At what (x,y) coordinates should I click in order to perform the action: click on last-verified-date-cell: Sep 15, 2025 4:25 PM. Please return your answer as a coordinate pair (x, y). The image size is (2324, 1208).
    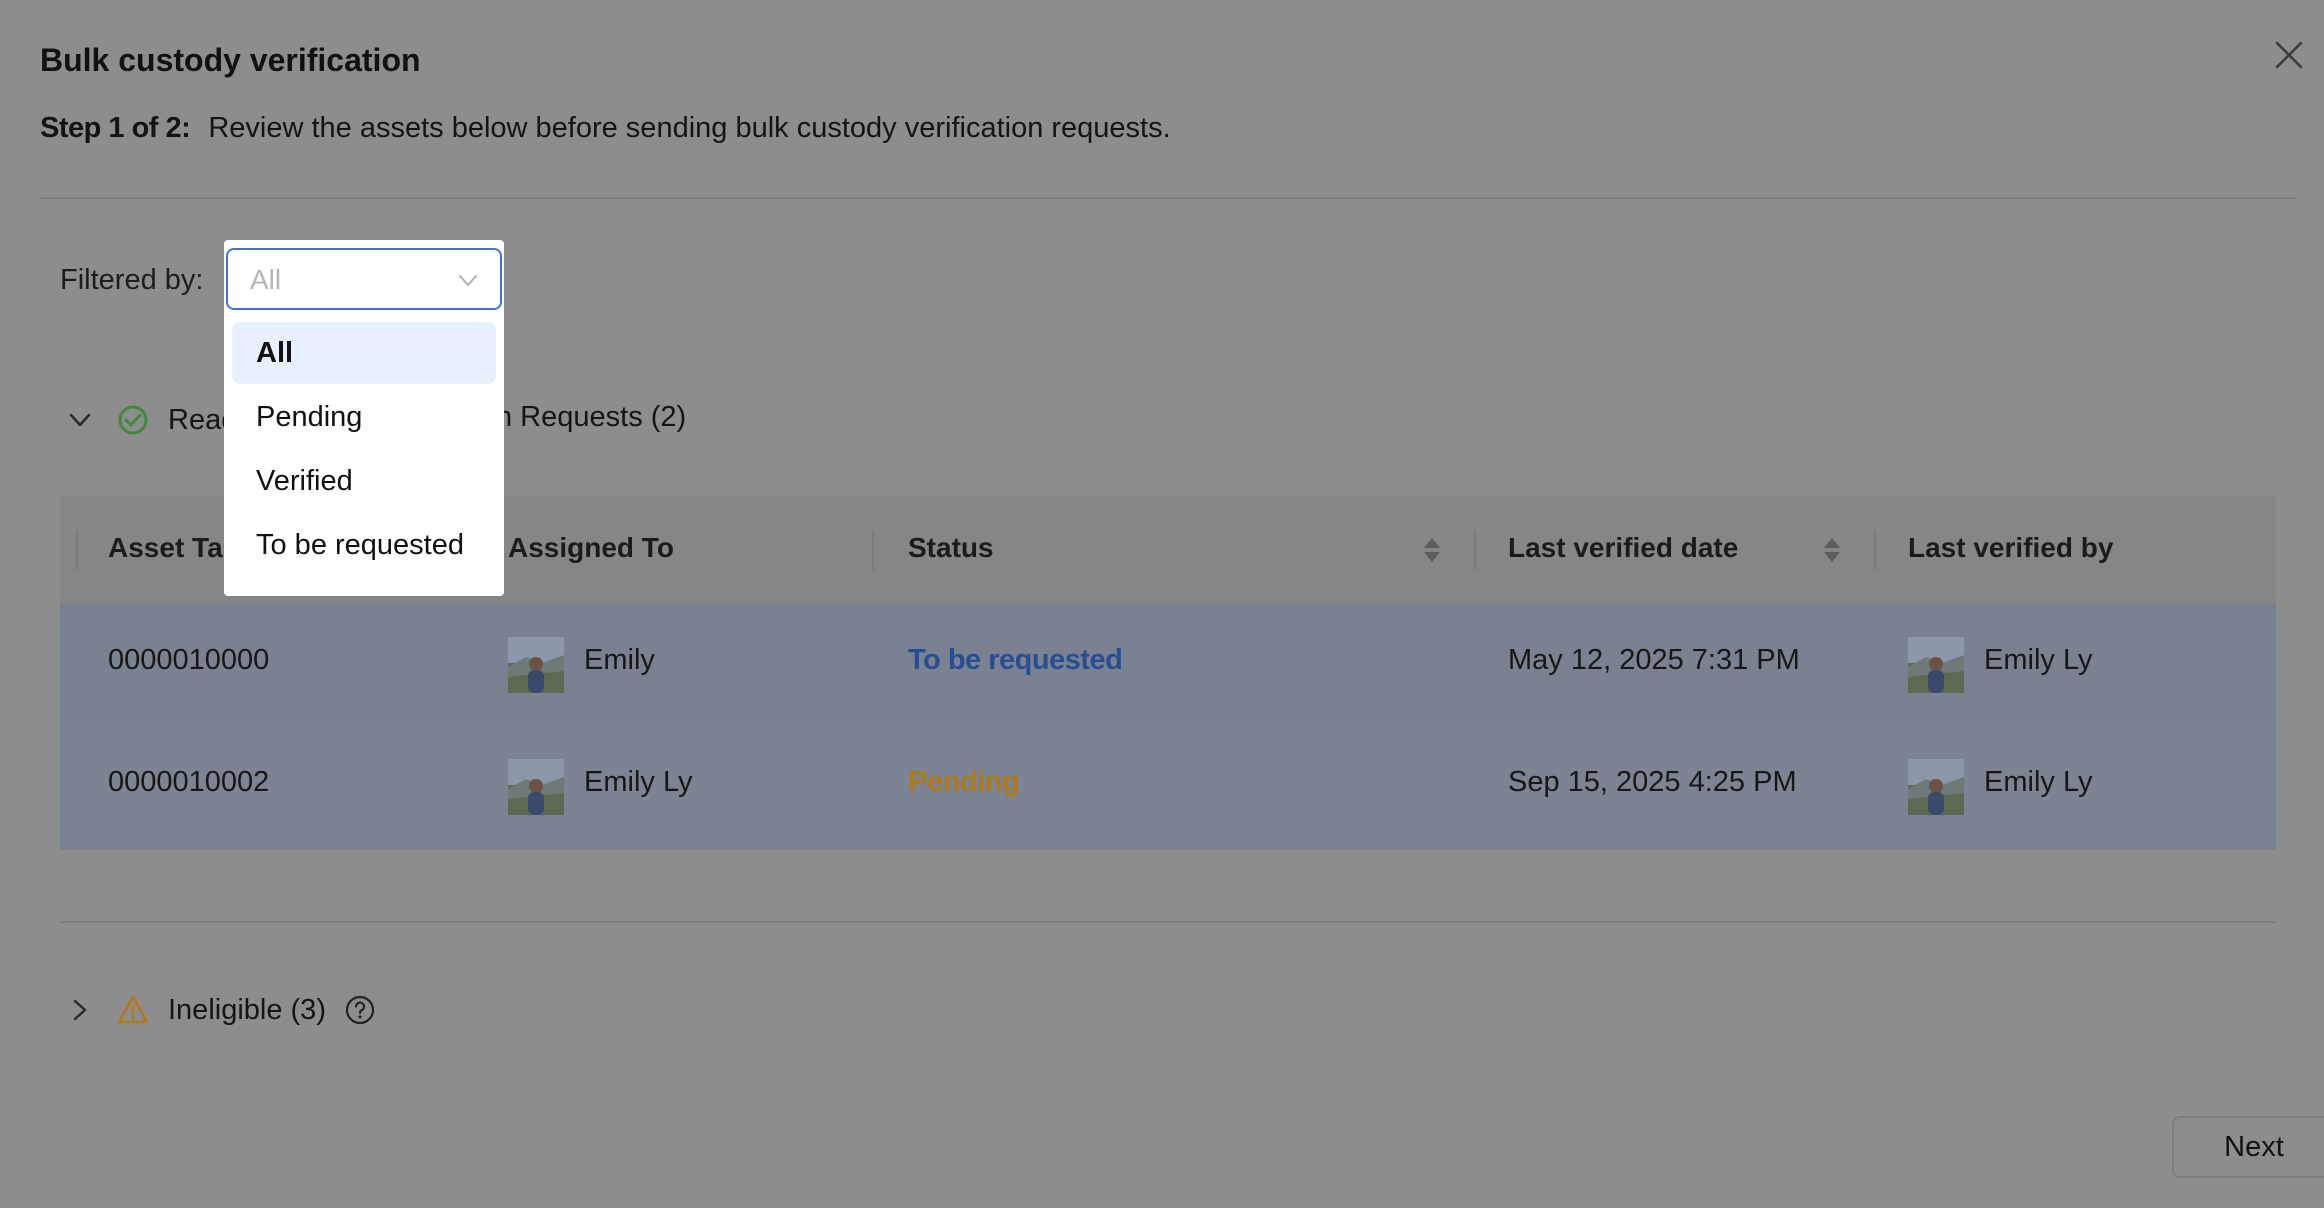
    Looking at the image, I should click on (1652, 782).